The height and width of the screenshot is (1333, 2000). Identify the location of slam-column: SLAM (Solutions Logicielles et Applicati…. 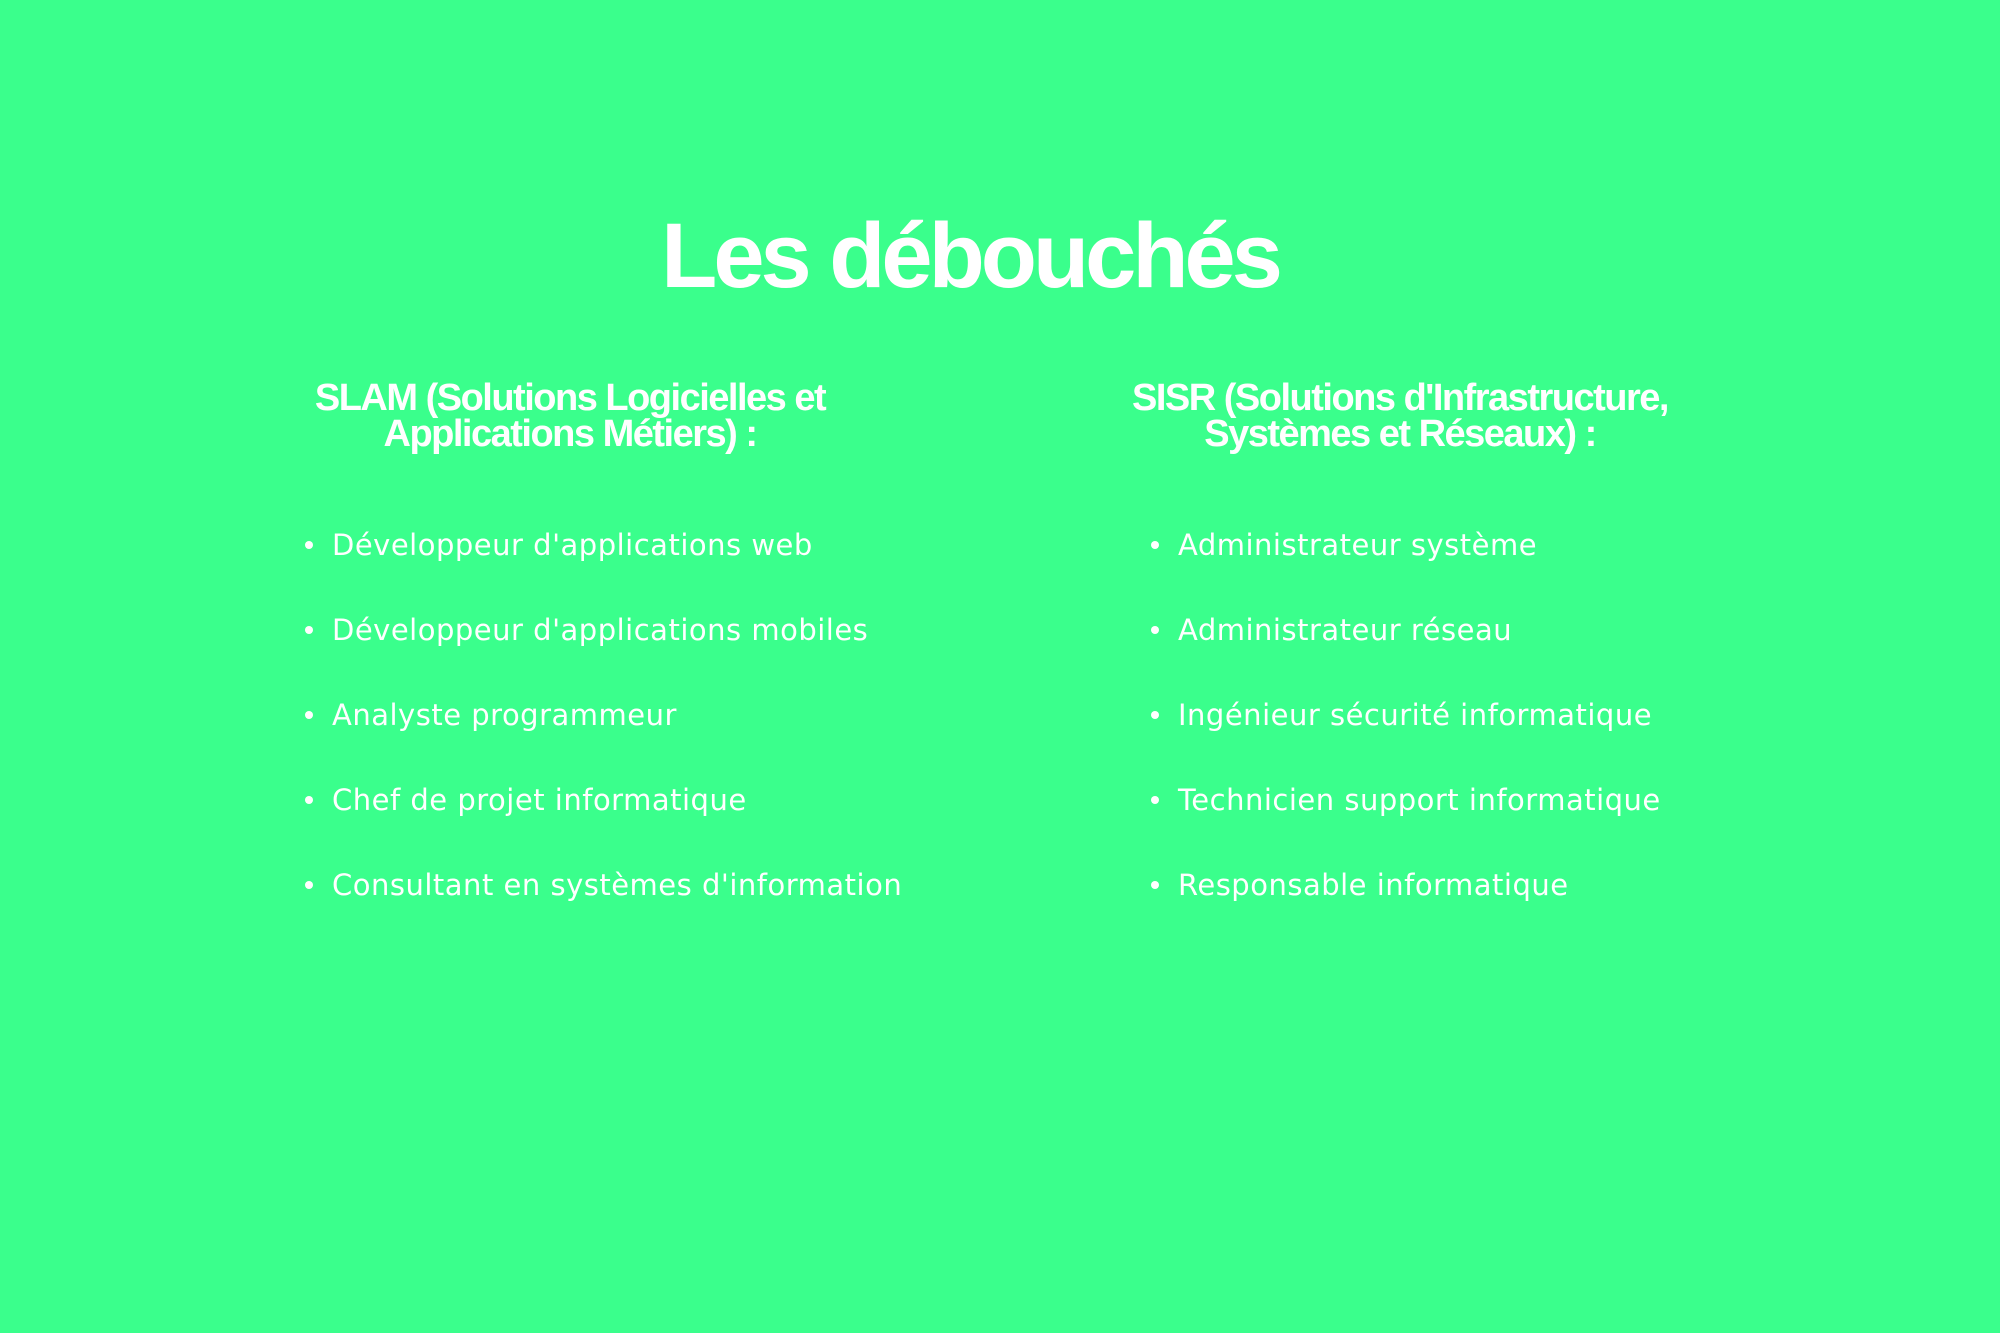
(581, 639).